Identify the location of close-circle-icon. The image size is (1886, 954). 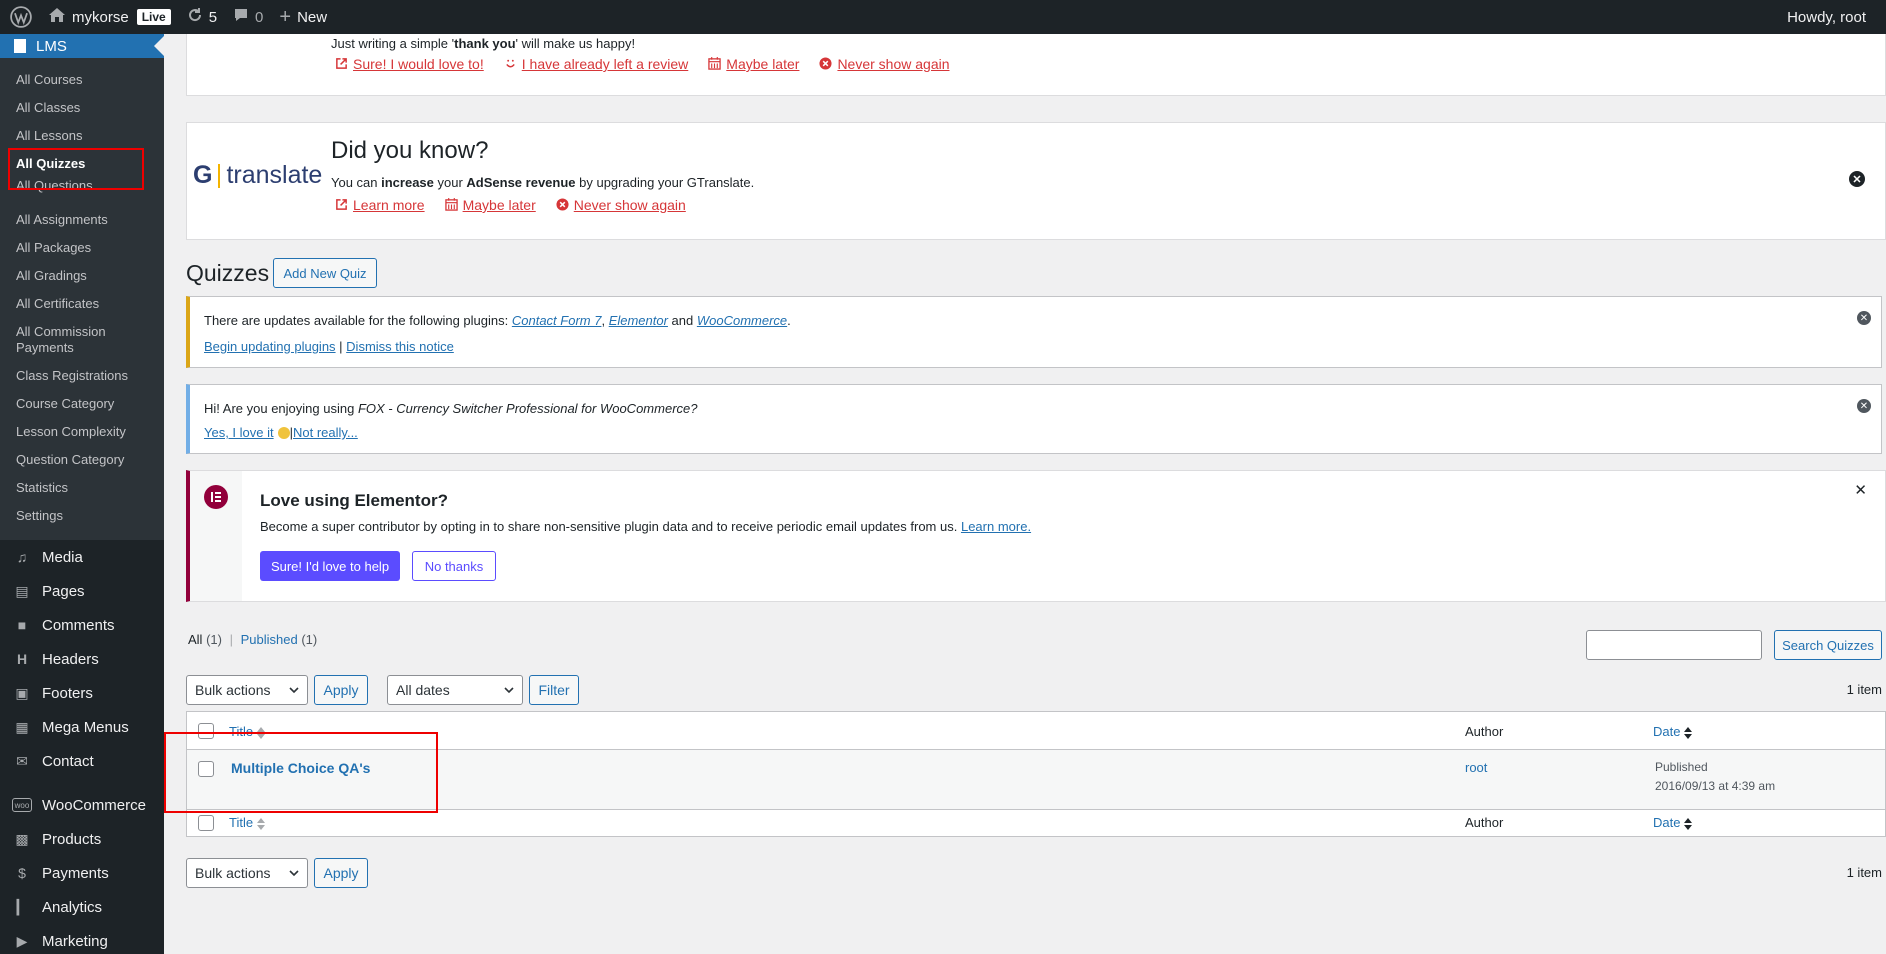
(826, 64).